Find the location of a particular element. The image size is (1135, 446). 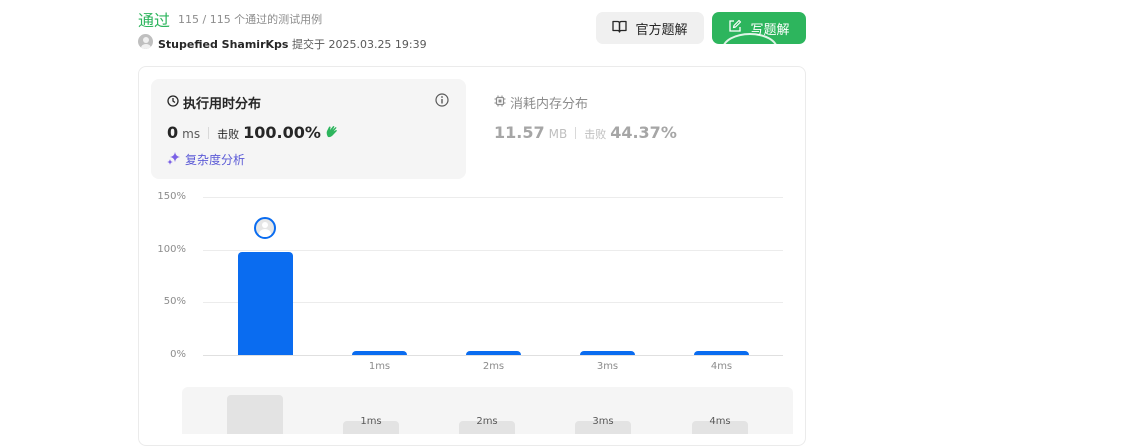

runtime-value: 0 is located at coordinates (173, 132).